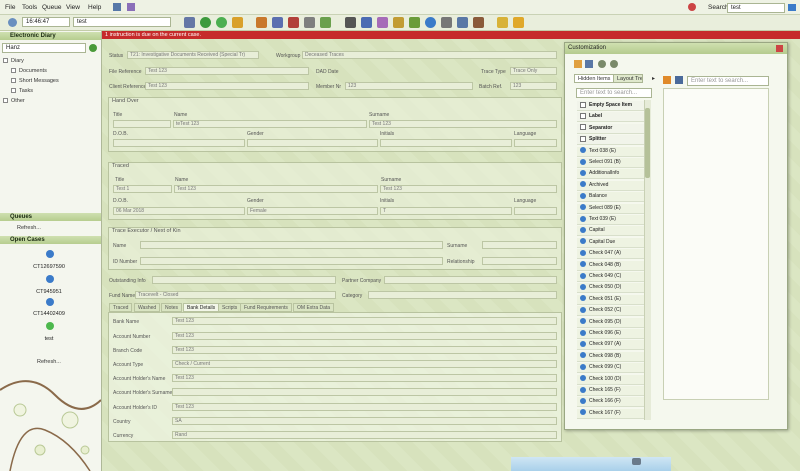  I want to click on user-select: Hanz, so click(44, 48).